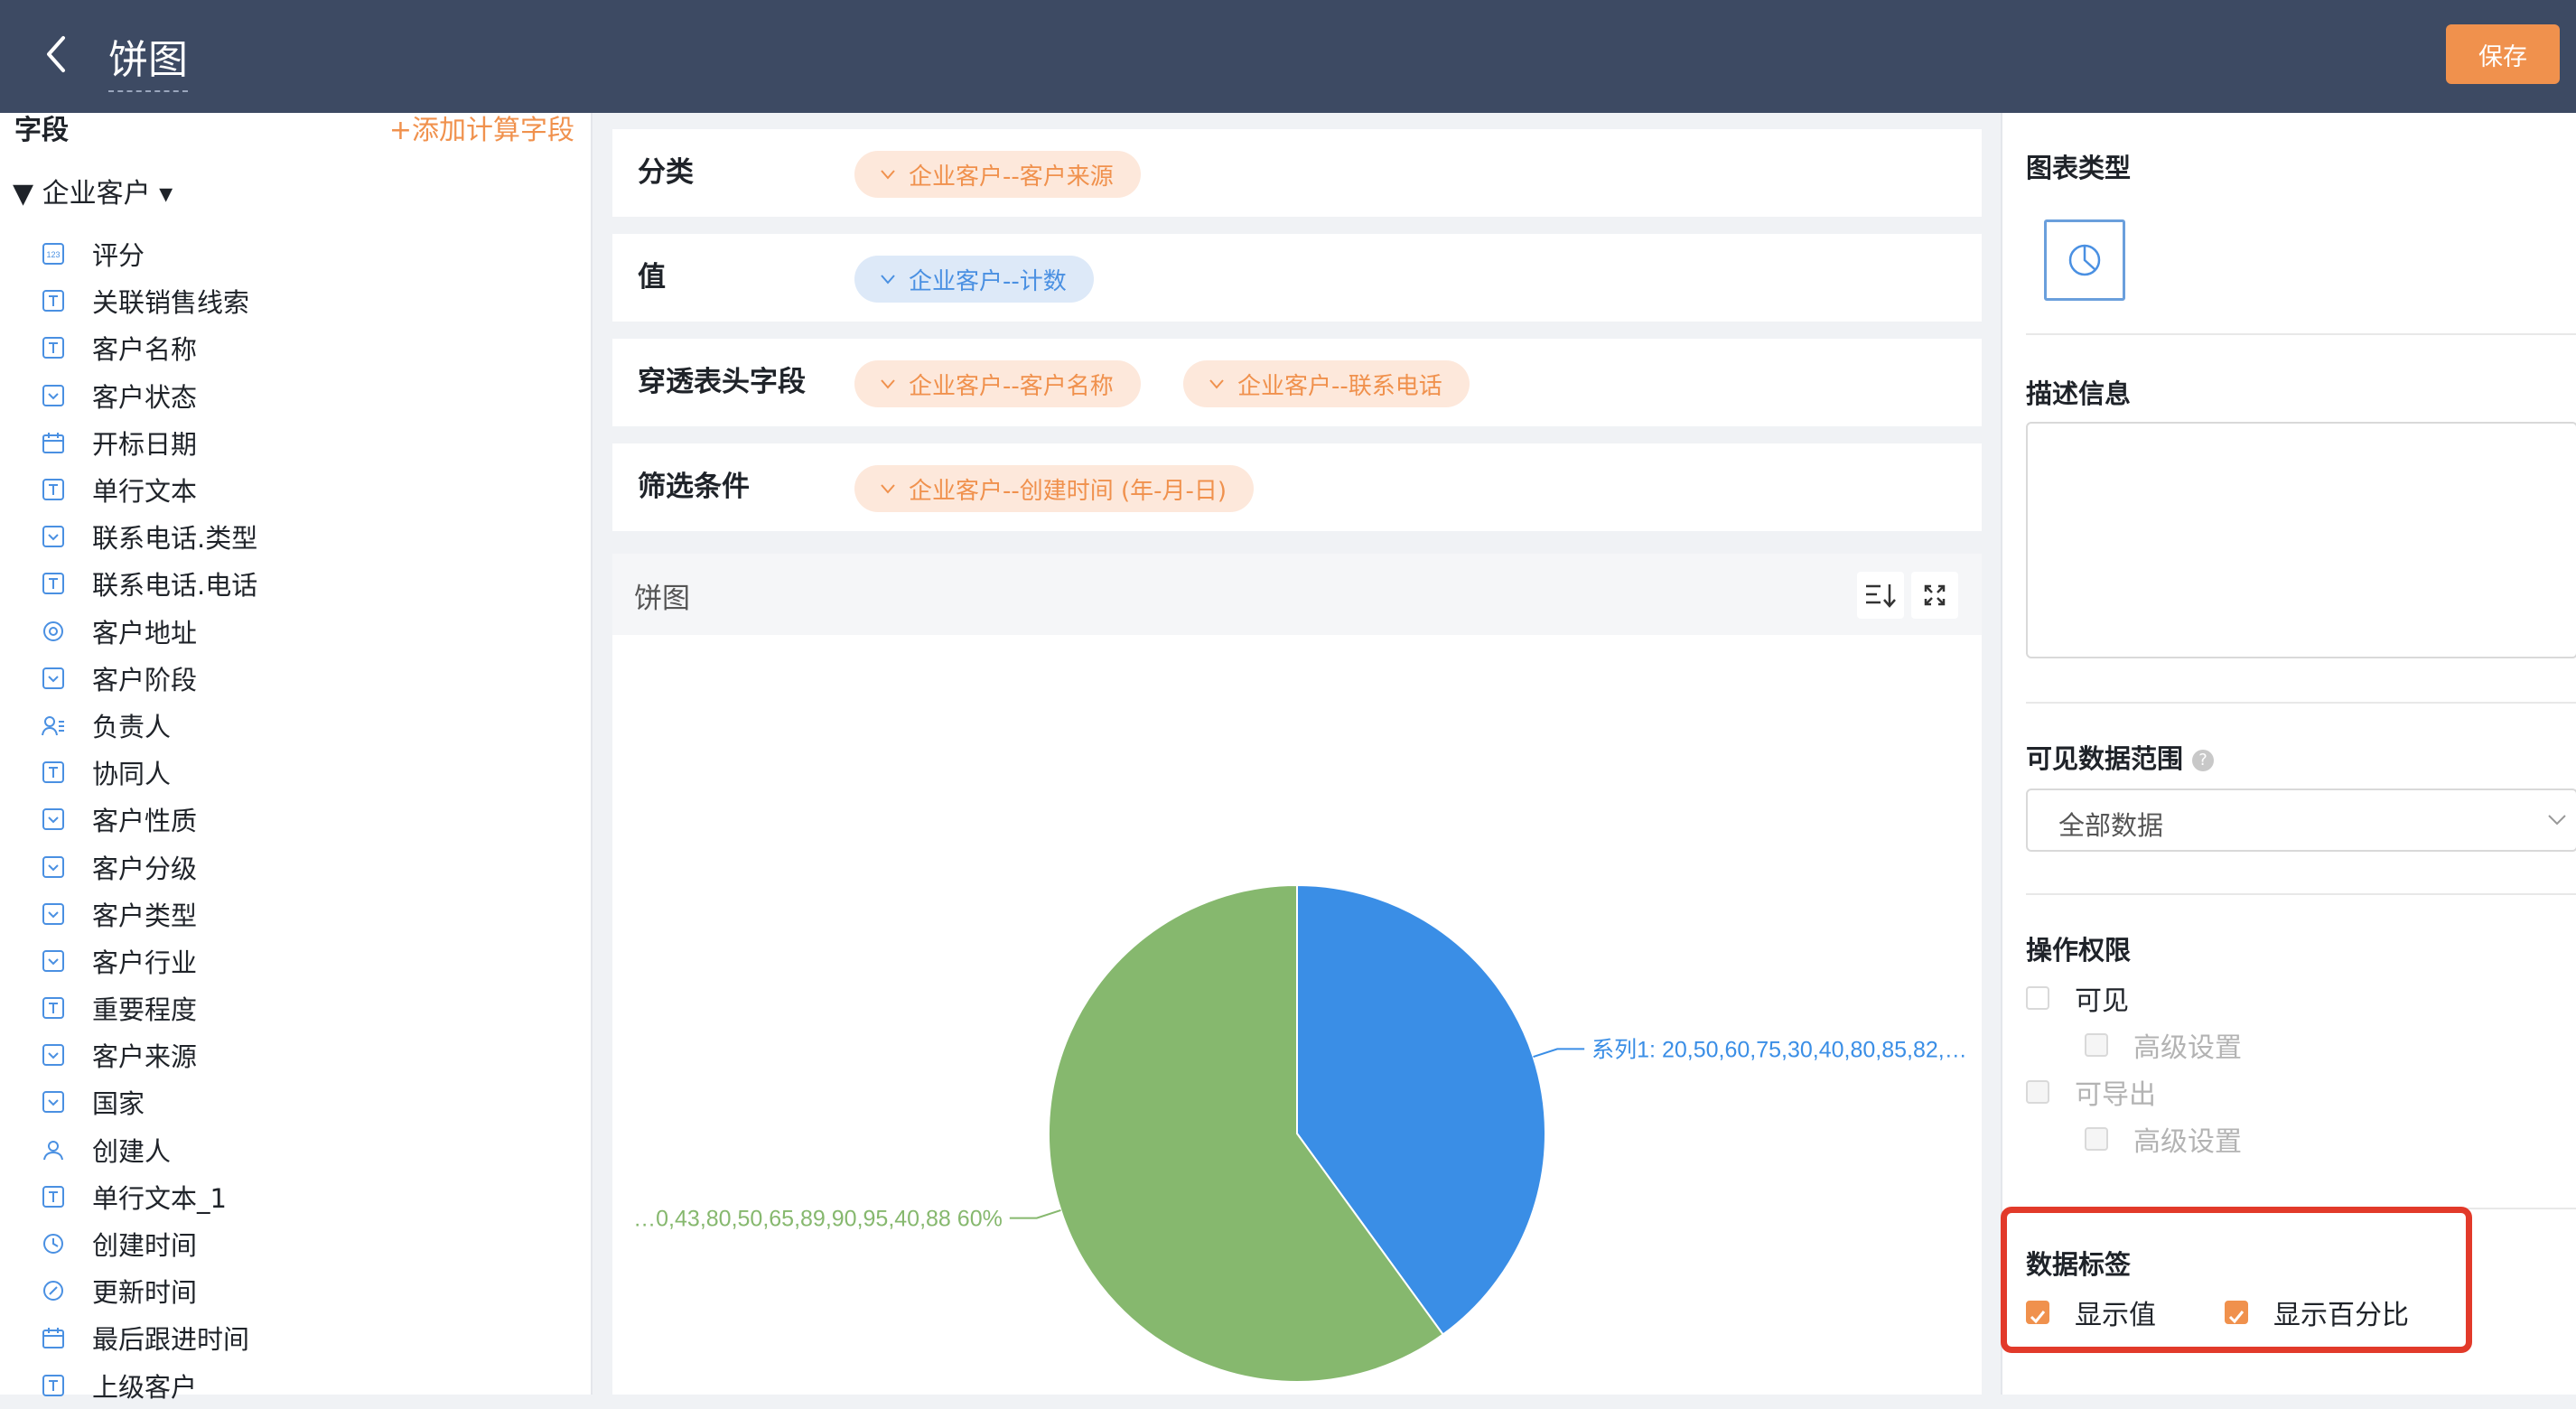 The image size is (2576, 1409). What do you see at coordinates (1068, 491) in the screenshot?
I see `tag-label: 企业客户--创建时间 (年-月-日)` at bounding box center [1068, 491].